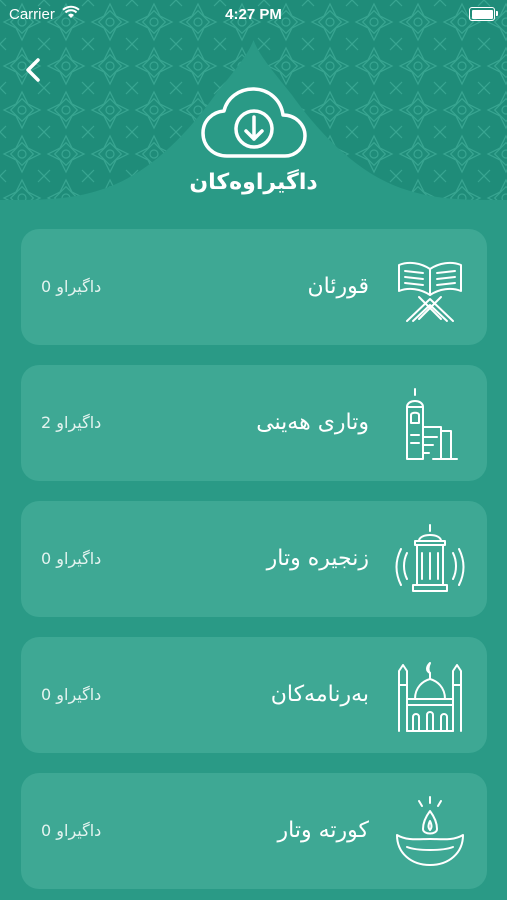 This screenshot has height=900, width=507. Describe the element at coordinates (430, 831) in the screenshot. I see `oil-lamp-icon` at that location.